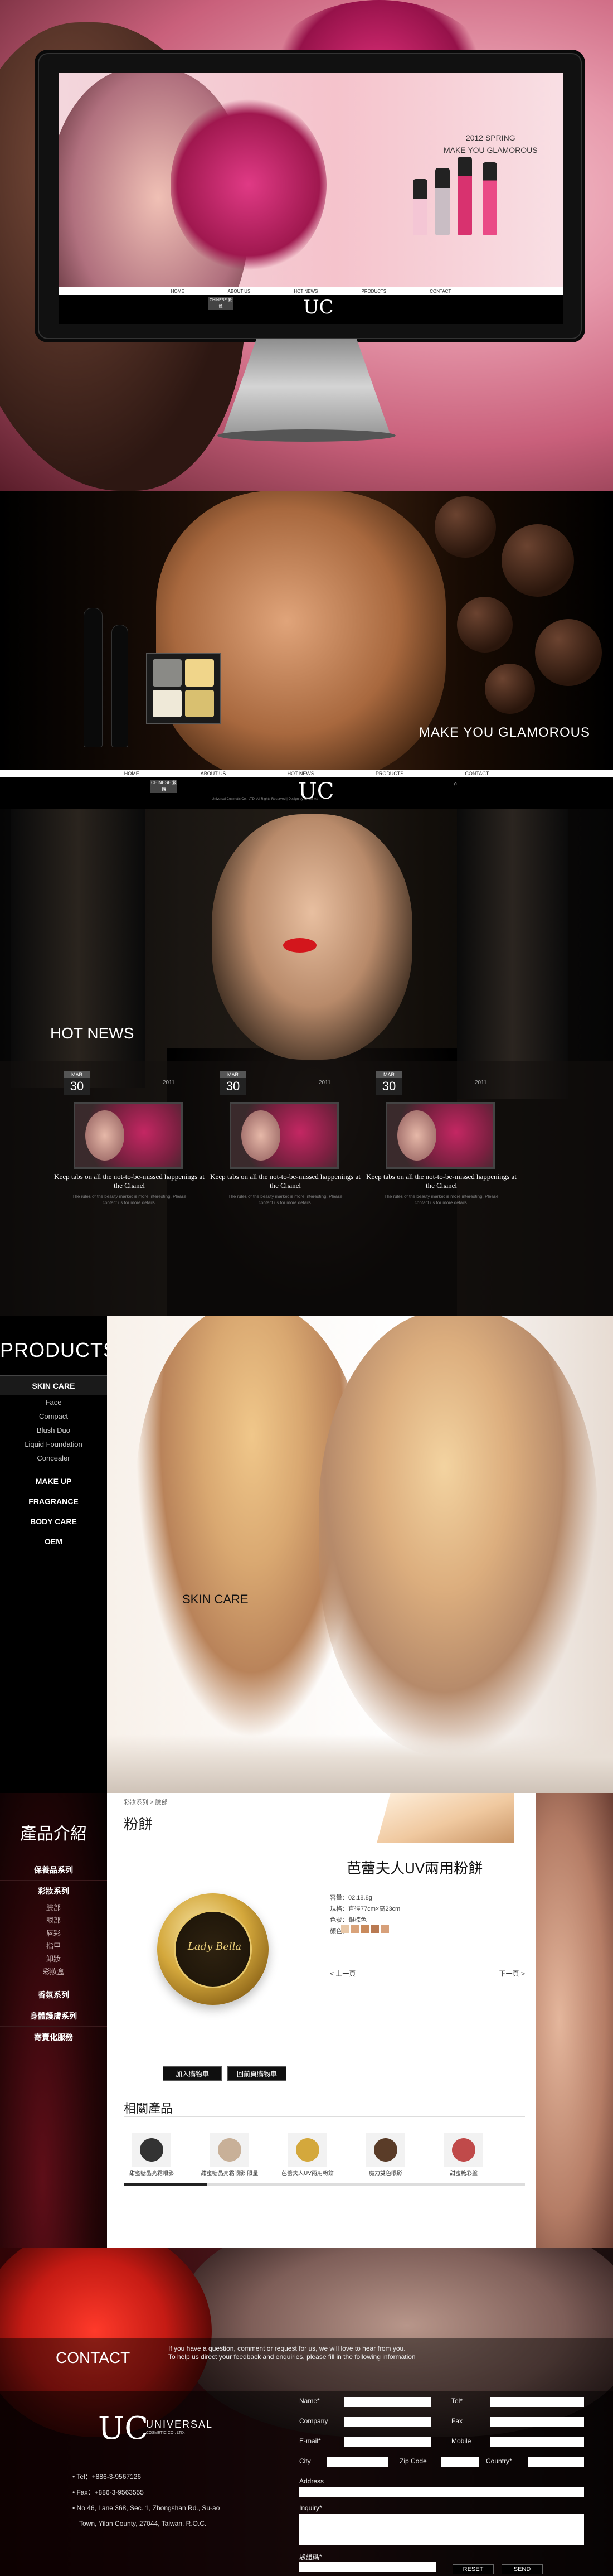  What do you see at coordinates (537, 2442) in the screenshot?
I see `mobile-field` at bounding box center [537, 2442].